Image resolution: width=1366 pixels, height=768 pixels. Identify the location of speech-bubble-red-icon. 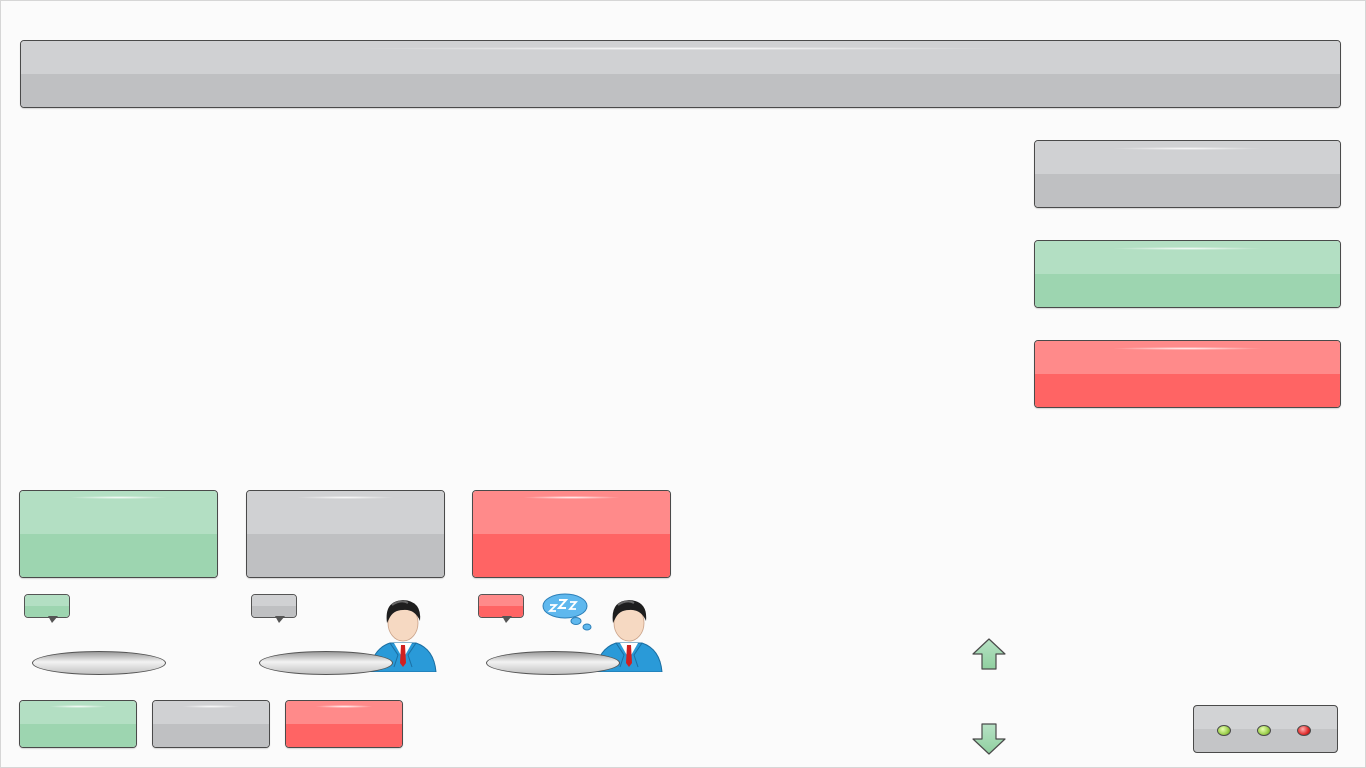
(502, 608).